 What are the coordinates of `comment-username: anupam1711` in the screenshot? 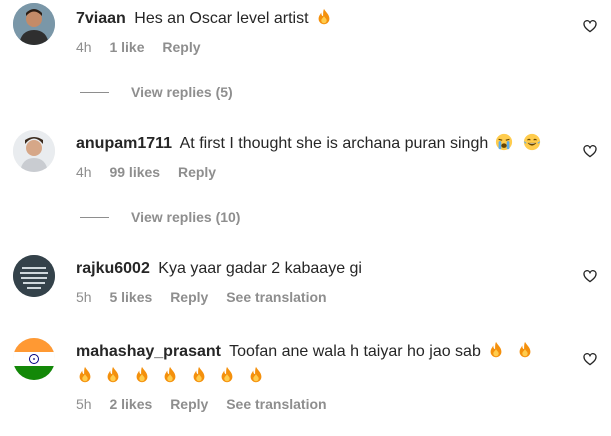 It's located at (124, 143).